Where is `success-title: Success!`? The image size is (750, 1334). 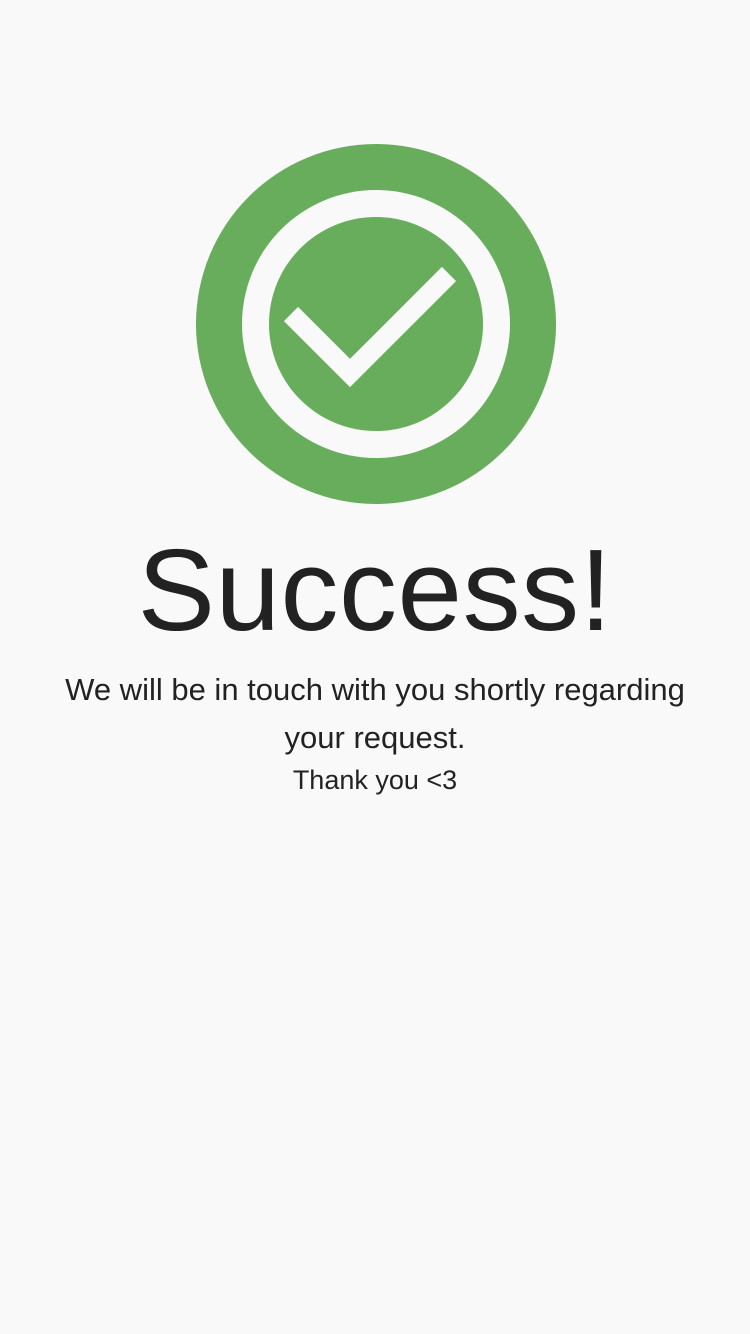 success-title: Success! is located at coordinates (375, 590).